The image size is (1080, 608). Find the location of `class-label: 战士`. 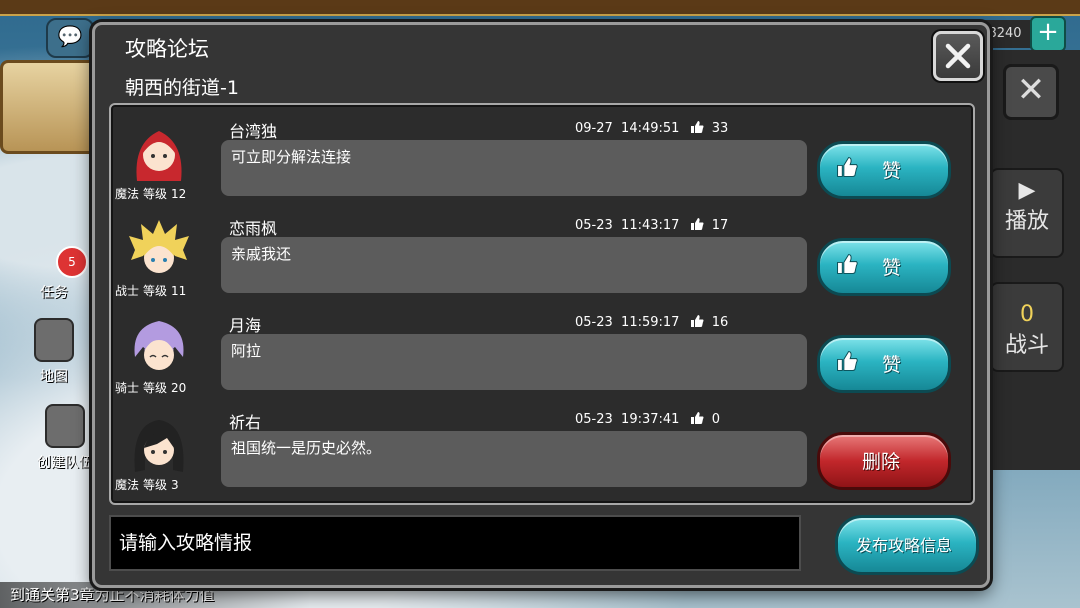

class-label: 战士 is located at coordinates (127, 291).